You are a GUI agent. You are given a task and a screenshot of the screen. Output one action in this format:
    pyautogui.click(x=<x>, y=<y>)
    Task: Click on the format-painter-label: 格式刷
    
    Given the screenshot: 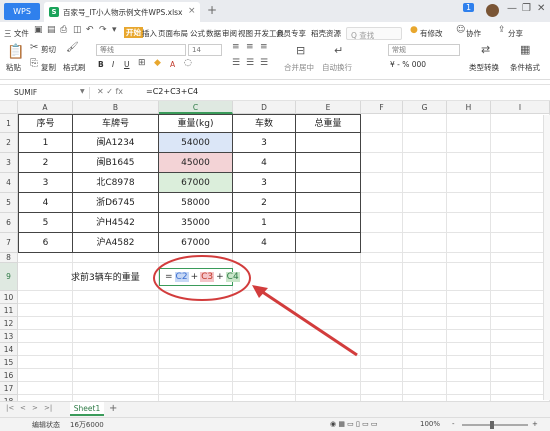 What is the action you would take?
    pyautogui.click(x=74, y=67)
    